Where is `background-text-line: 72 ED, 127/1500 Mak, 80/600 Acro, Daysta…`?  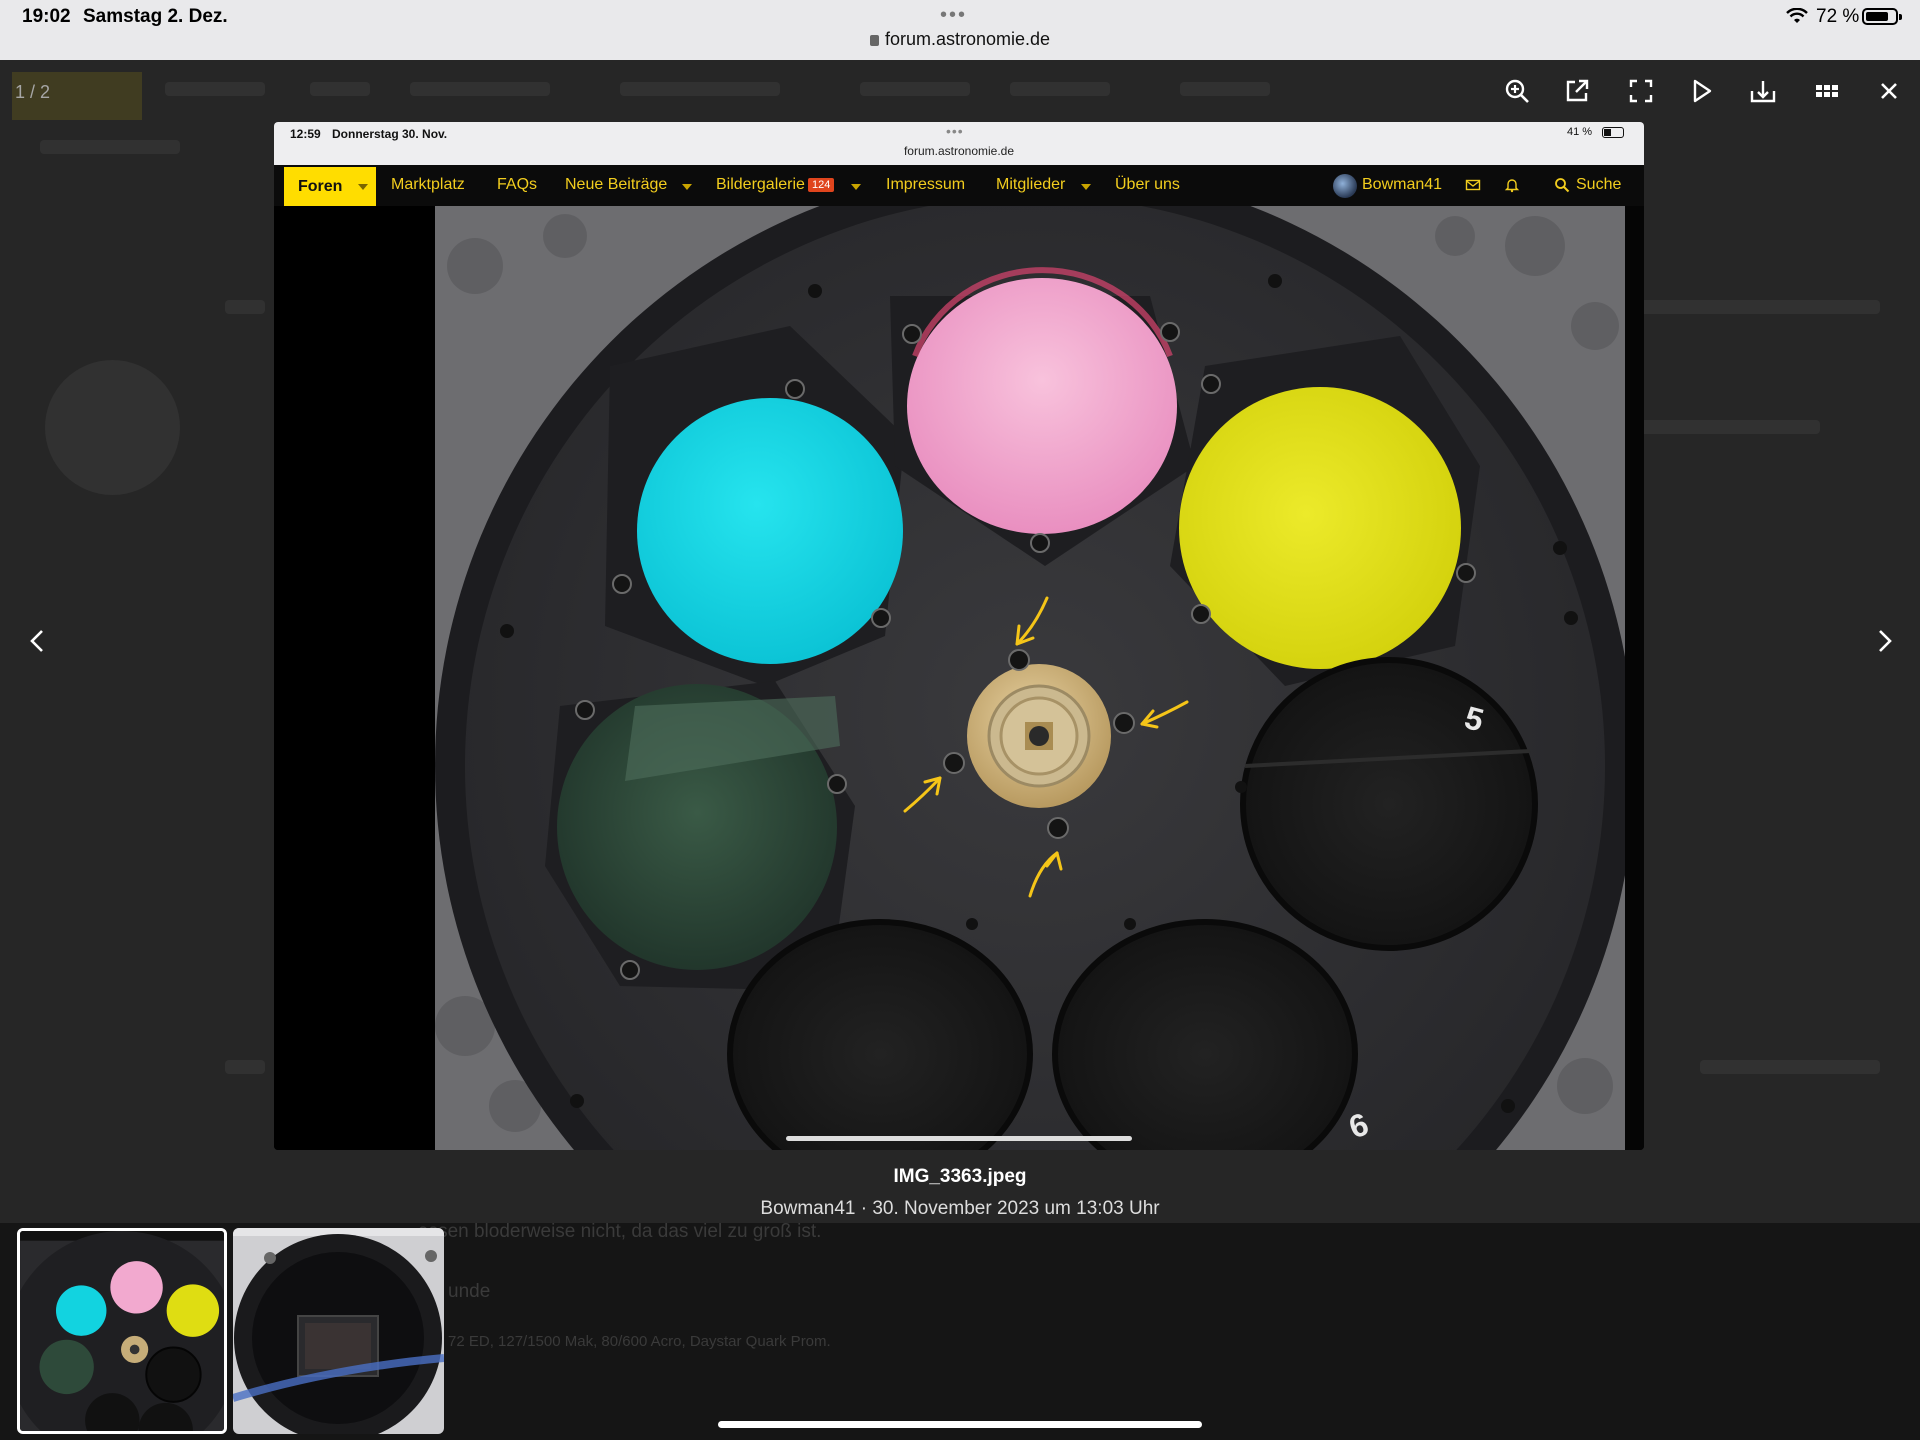 background-text-line: 72 ED, 127/1500 Mak, 80/600 Acro, Daysta… is located at coordinates (639, 1341).